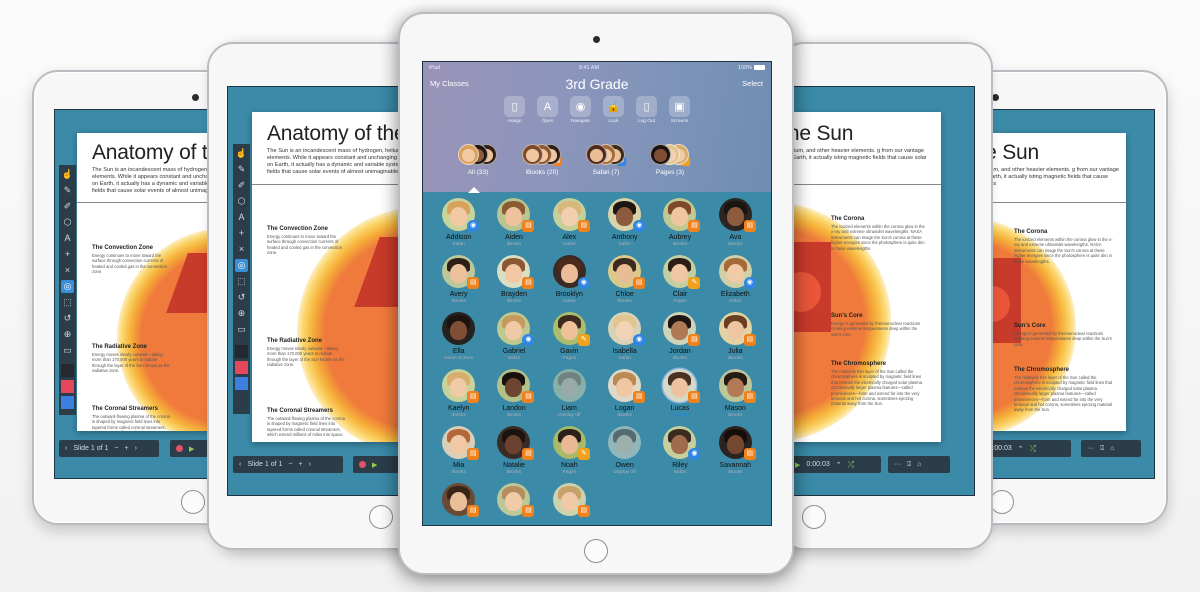 The height and width of the screenshot is (592, 1200). Describe the element at coordinates (735, 393) in the screenshot. I see `student-tile: ▤ Mason iBooks` at that location.